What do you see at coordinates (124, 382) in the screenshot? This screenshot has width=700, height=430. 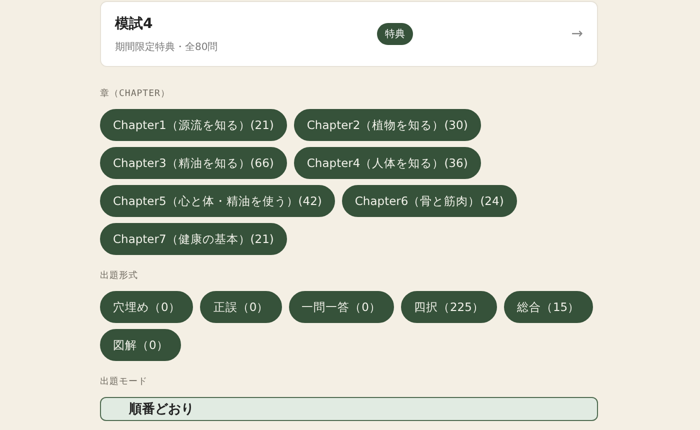 I see `section-label: 出題モード` at bounding box center [124, 382].